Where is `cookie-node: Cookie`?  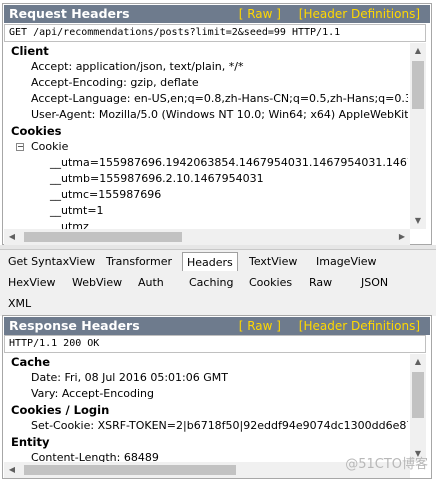
cookie-node: Cookie is located at coordinates (49, 147).